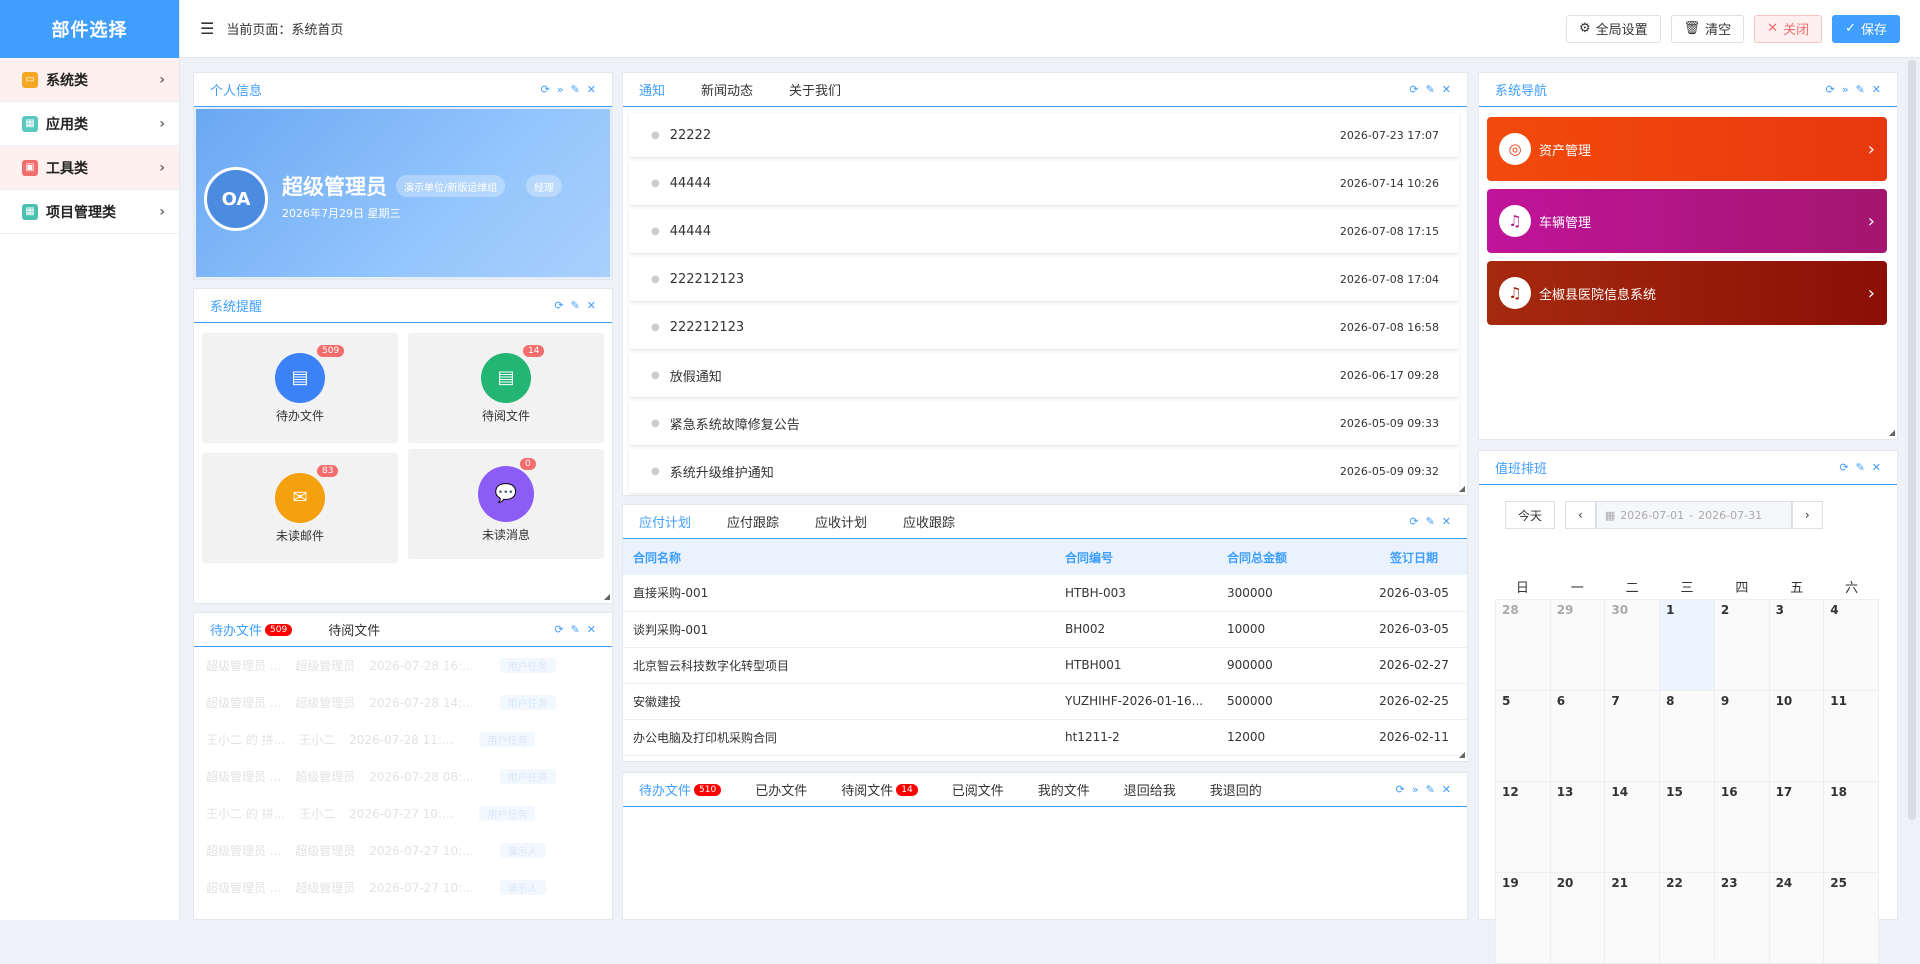 Image resolution: width=1920 pixels, height=964 pixels. Describe the element at coordinates (403, 702) in the screenshot. I see `list-item: 超级管理员 ... 超级管理员 2026-07-28 14:... 用户任务` at that location.